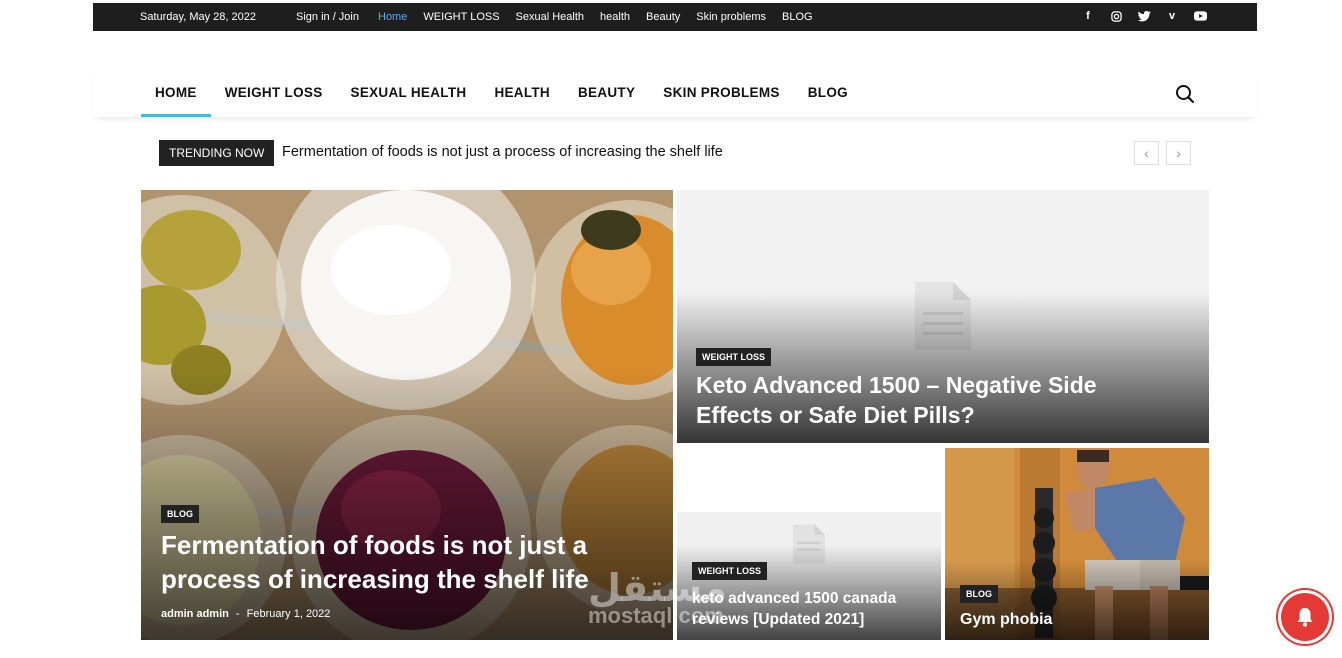  I want to click on watermark: مستقل mostaql.com, so click(657, 598).